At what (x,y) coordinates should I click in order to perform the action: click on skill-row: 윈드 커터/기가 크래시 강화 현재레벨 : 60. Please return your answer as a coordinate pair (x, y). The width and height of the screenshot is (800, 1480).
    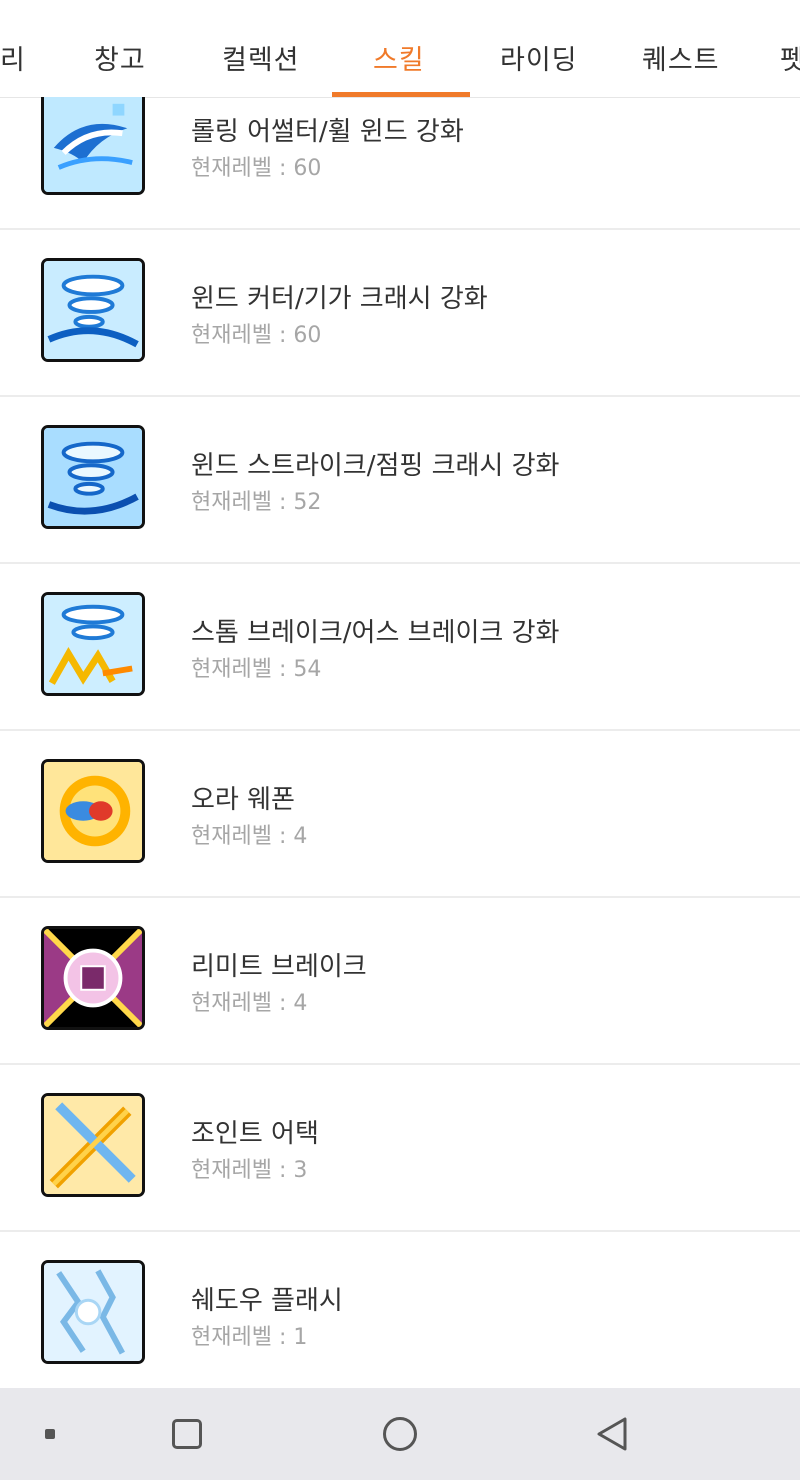
    Looking at the image, I should click on (400, 312).